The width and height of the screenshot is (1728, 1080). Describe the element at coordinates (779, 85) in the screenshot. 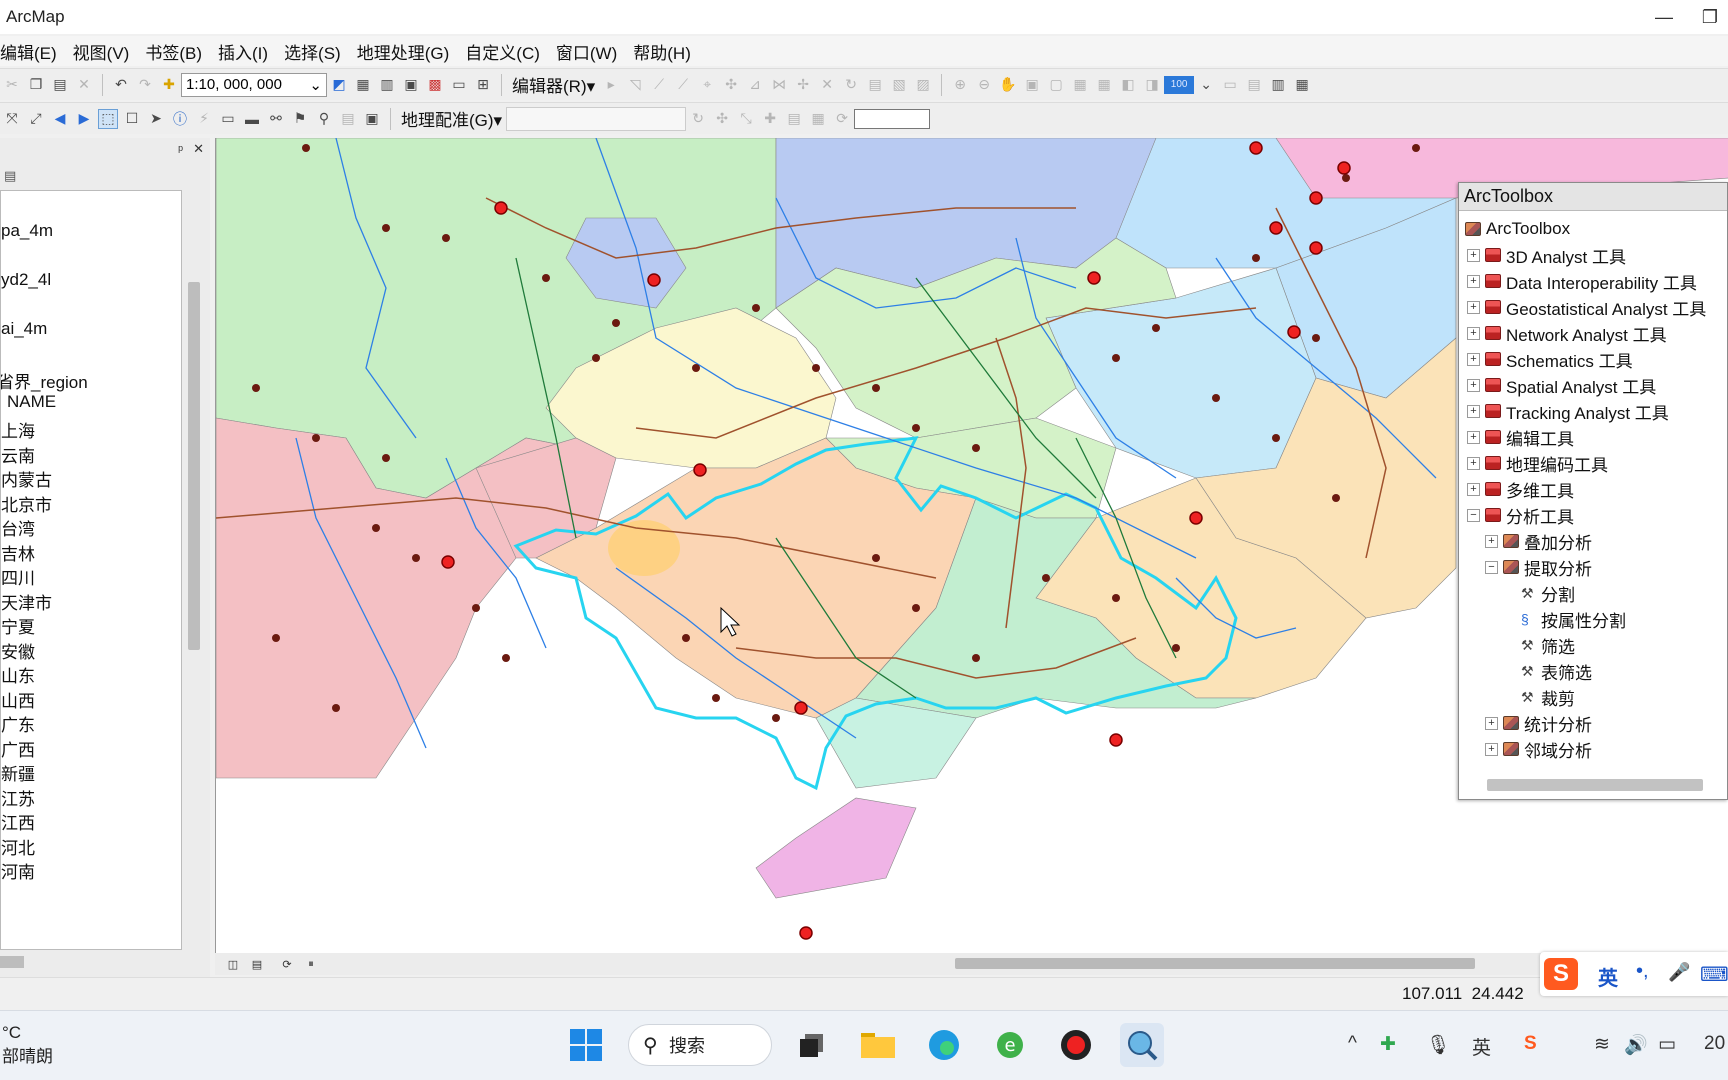

I see `reshape-icon: ⋈` at that location.